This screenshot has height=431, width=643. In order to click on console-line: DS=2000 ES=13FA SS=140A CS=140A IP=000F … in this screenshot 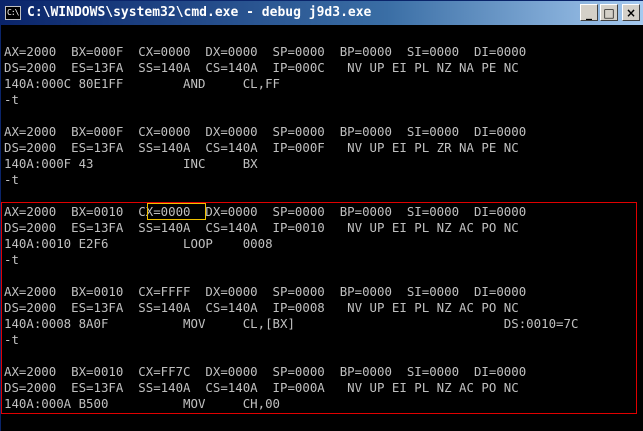, I will do `click(261, 147)`.